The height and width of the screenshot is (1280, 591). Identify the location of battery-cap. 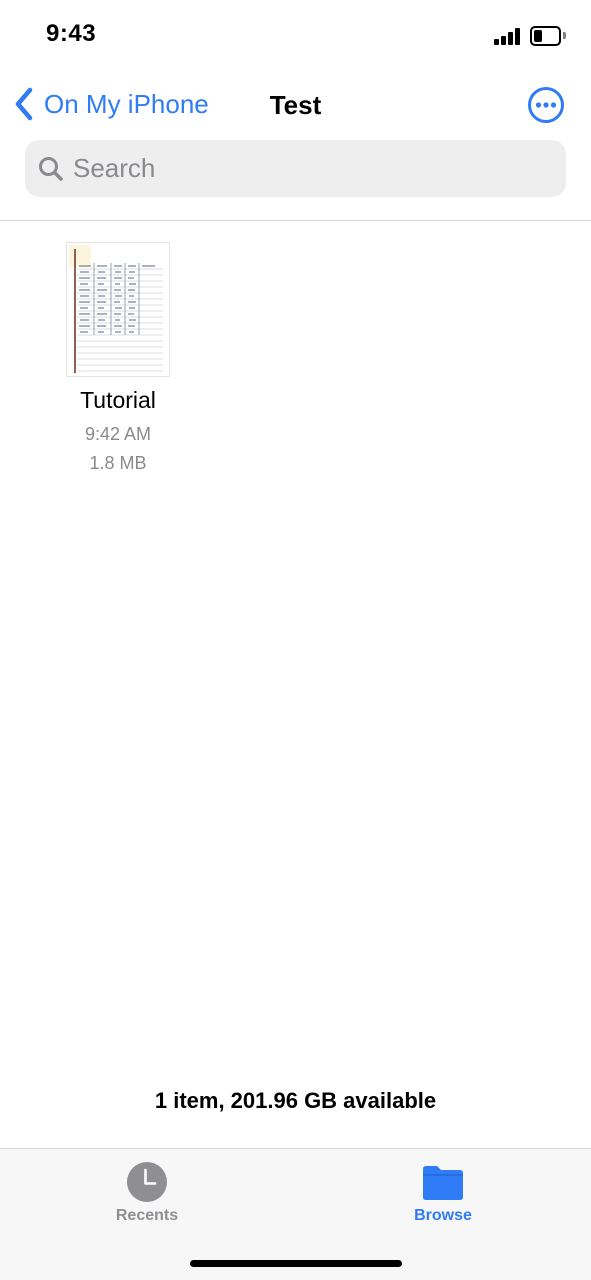
(564, 35).